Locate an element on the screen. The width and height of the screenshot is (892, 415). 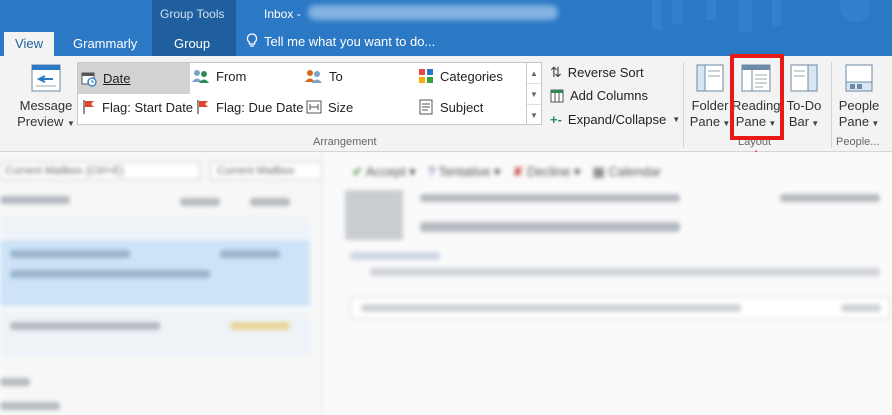
gallery-scroll-down: ▼ is located at coordinates (534, 94).